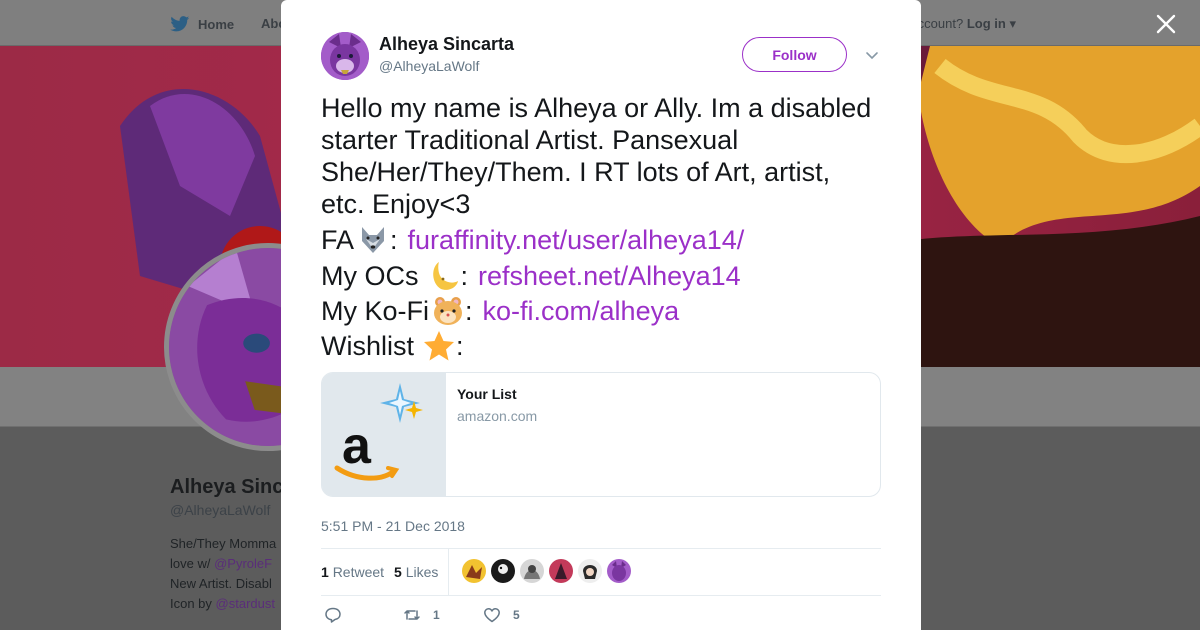 This screenshot has width=1200, height=630. Describe the element at coordinates (1166, 24) in the screenshot. I see `close-icon` at that location.